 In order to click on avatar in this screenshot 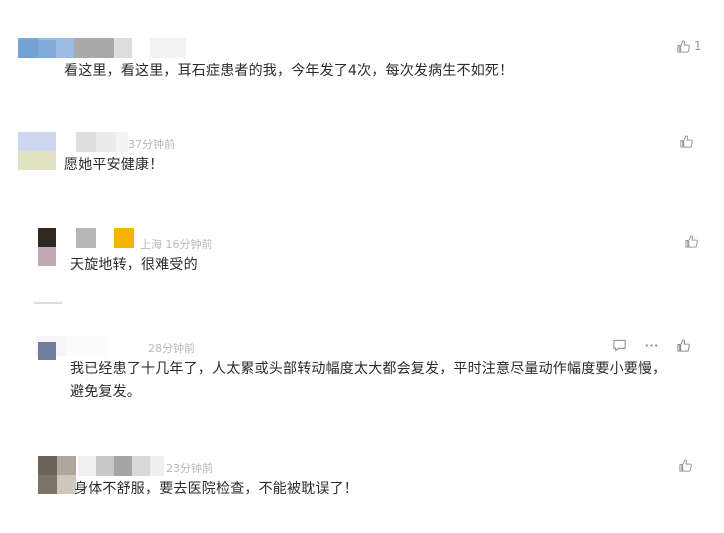, I will do `click(57, 475)`.